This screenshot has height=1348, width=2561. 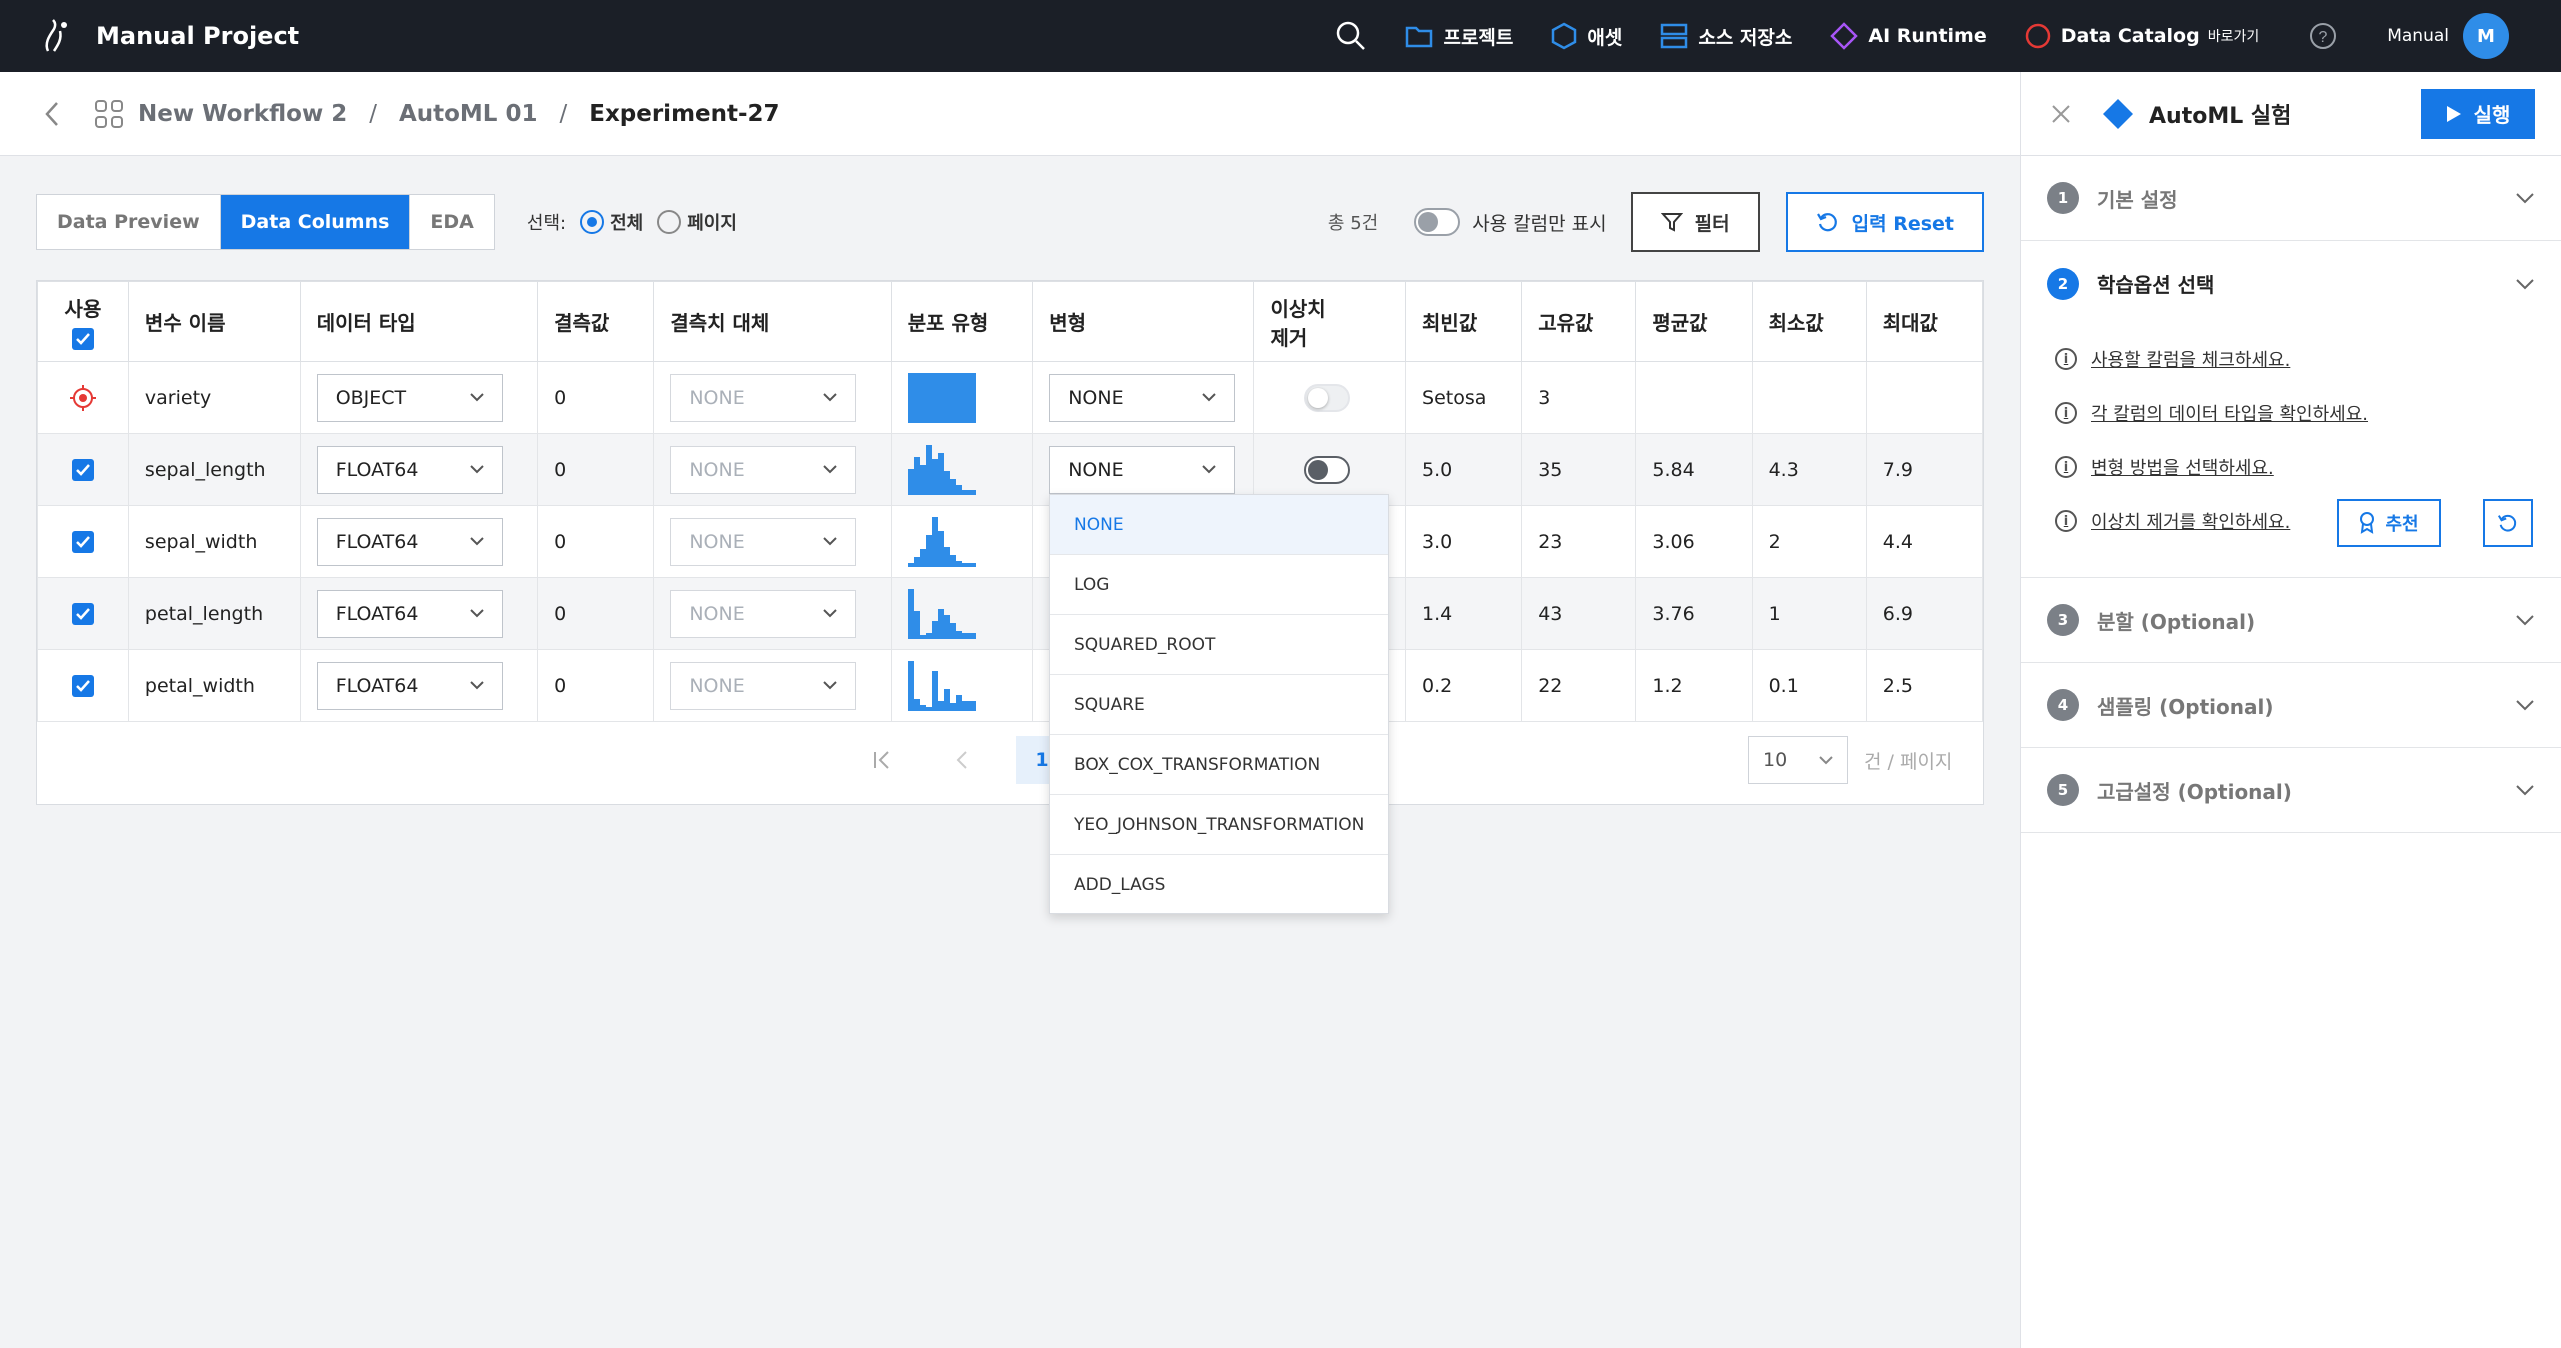 What do you see at coordinates (1579, 321) in the screenshot?
I see `col-header-unique: 고유값` at bounding box center [1579, 321].